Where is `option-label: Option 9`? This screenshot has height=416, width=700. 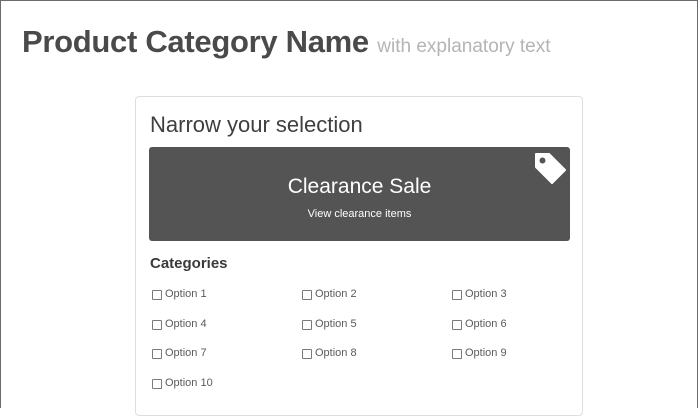
option-label: Option 9 is located at coordinates (486, 353).